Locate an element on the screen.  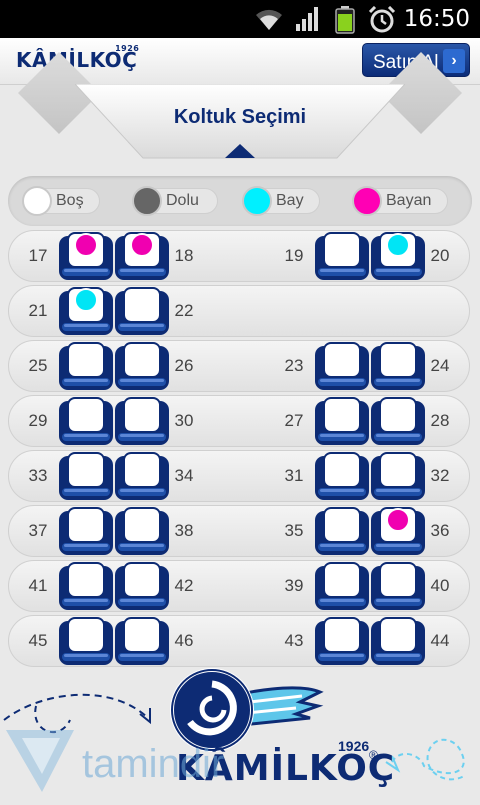
legend-label-male: Bay is located at coordinates (290, 200).